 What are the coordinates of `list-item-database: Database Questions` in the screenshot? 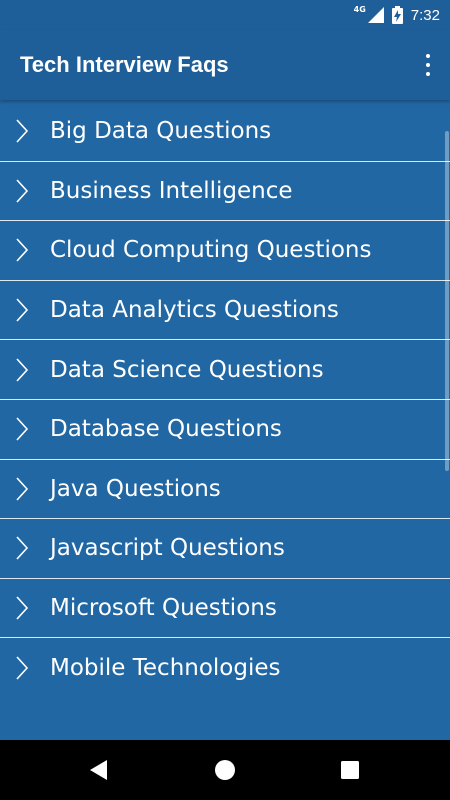 It's located at (225, 428).